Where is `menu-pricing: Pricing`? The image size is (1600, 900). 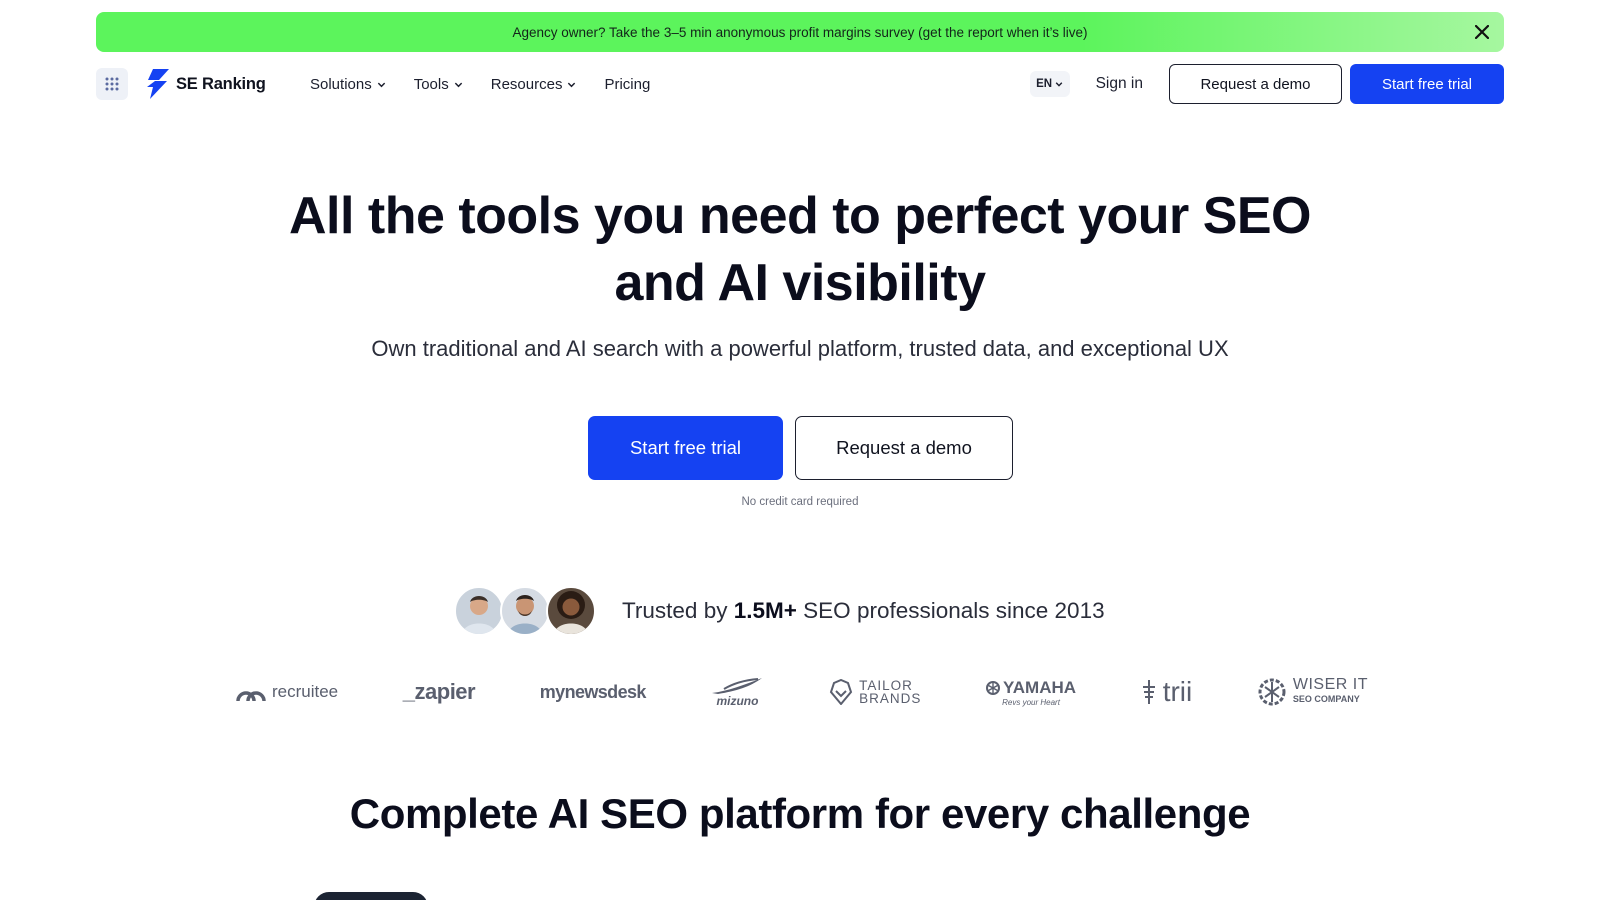 menu-pricing: Pricing is located at coordinates (627, 84).